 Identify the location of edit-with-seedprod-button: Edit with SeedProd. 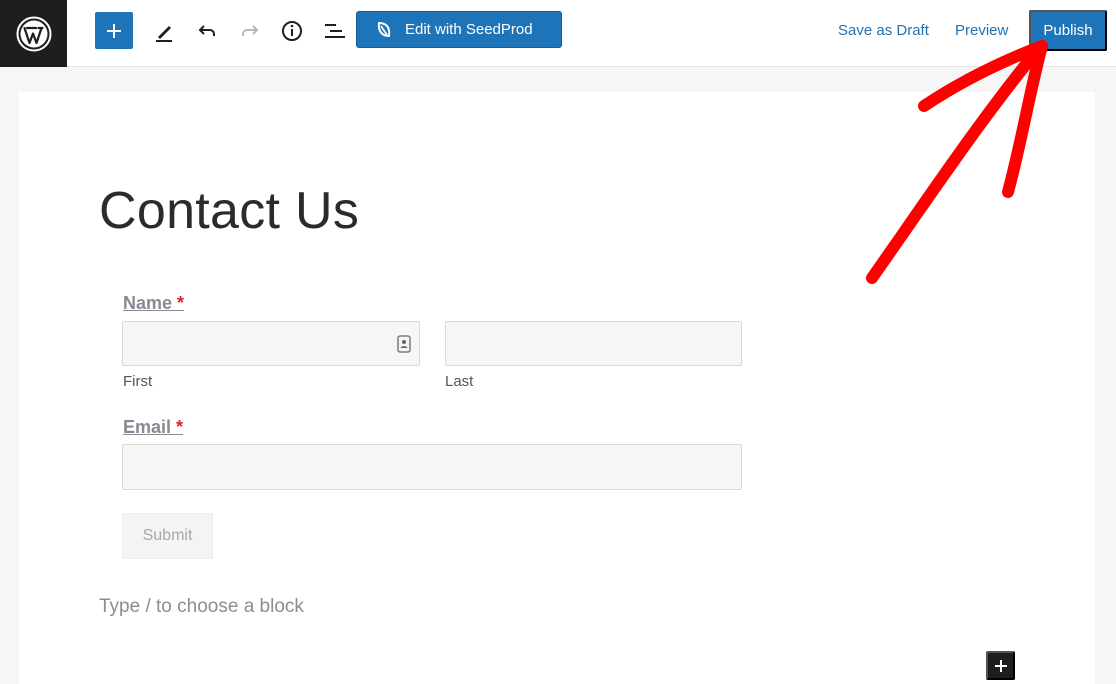
(459, 29).